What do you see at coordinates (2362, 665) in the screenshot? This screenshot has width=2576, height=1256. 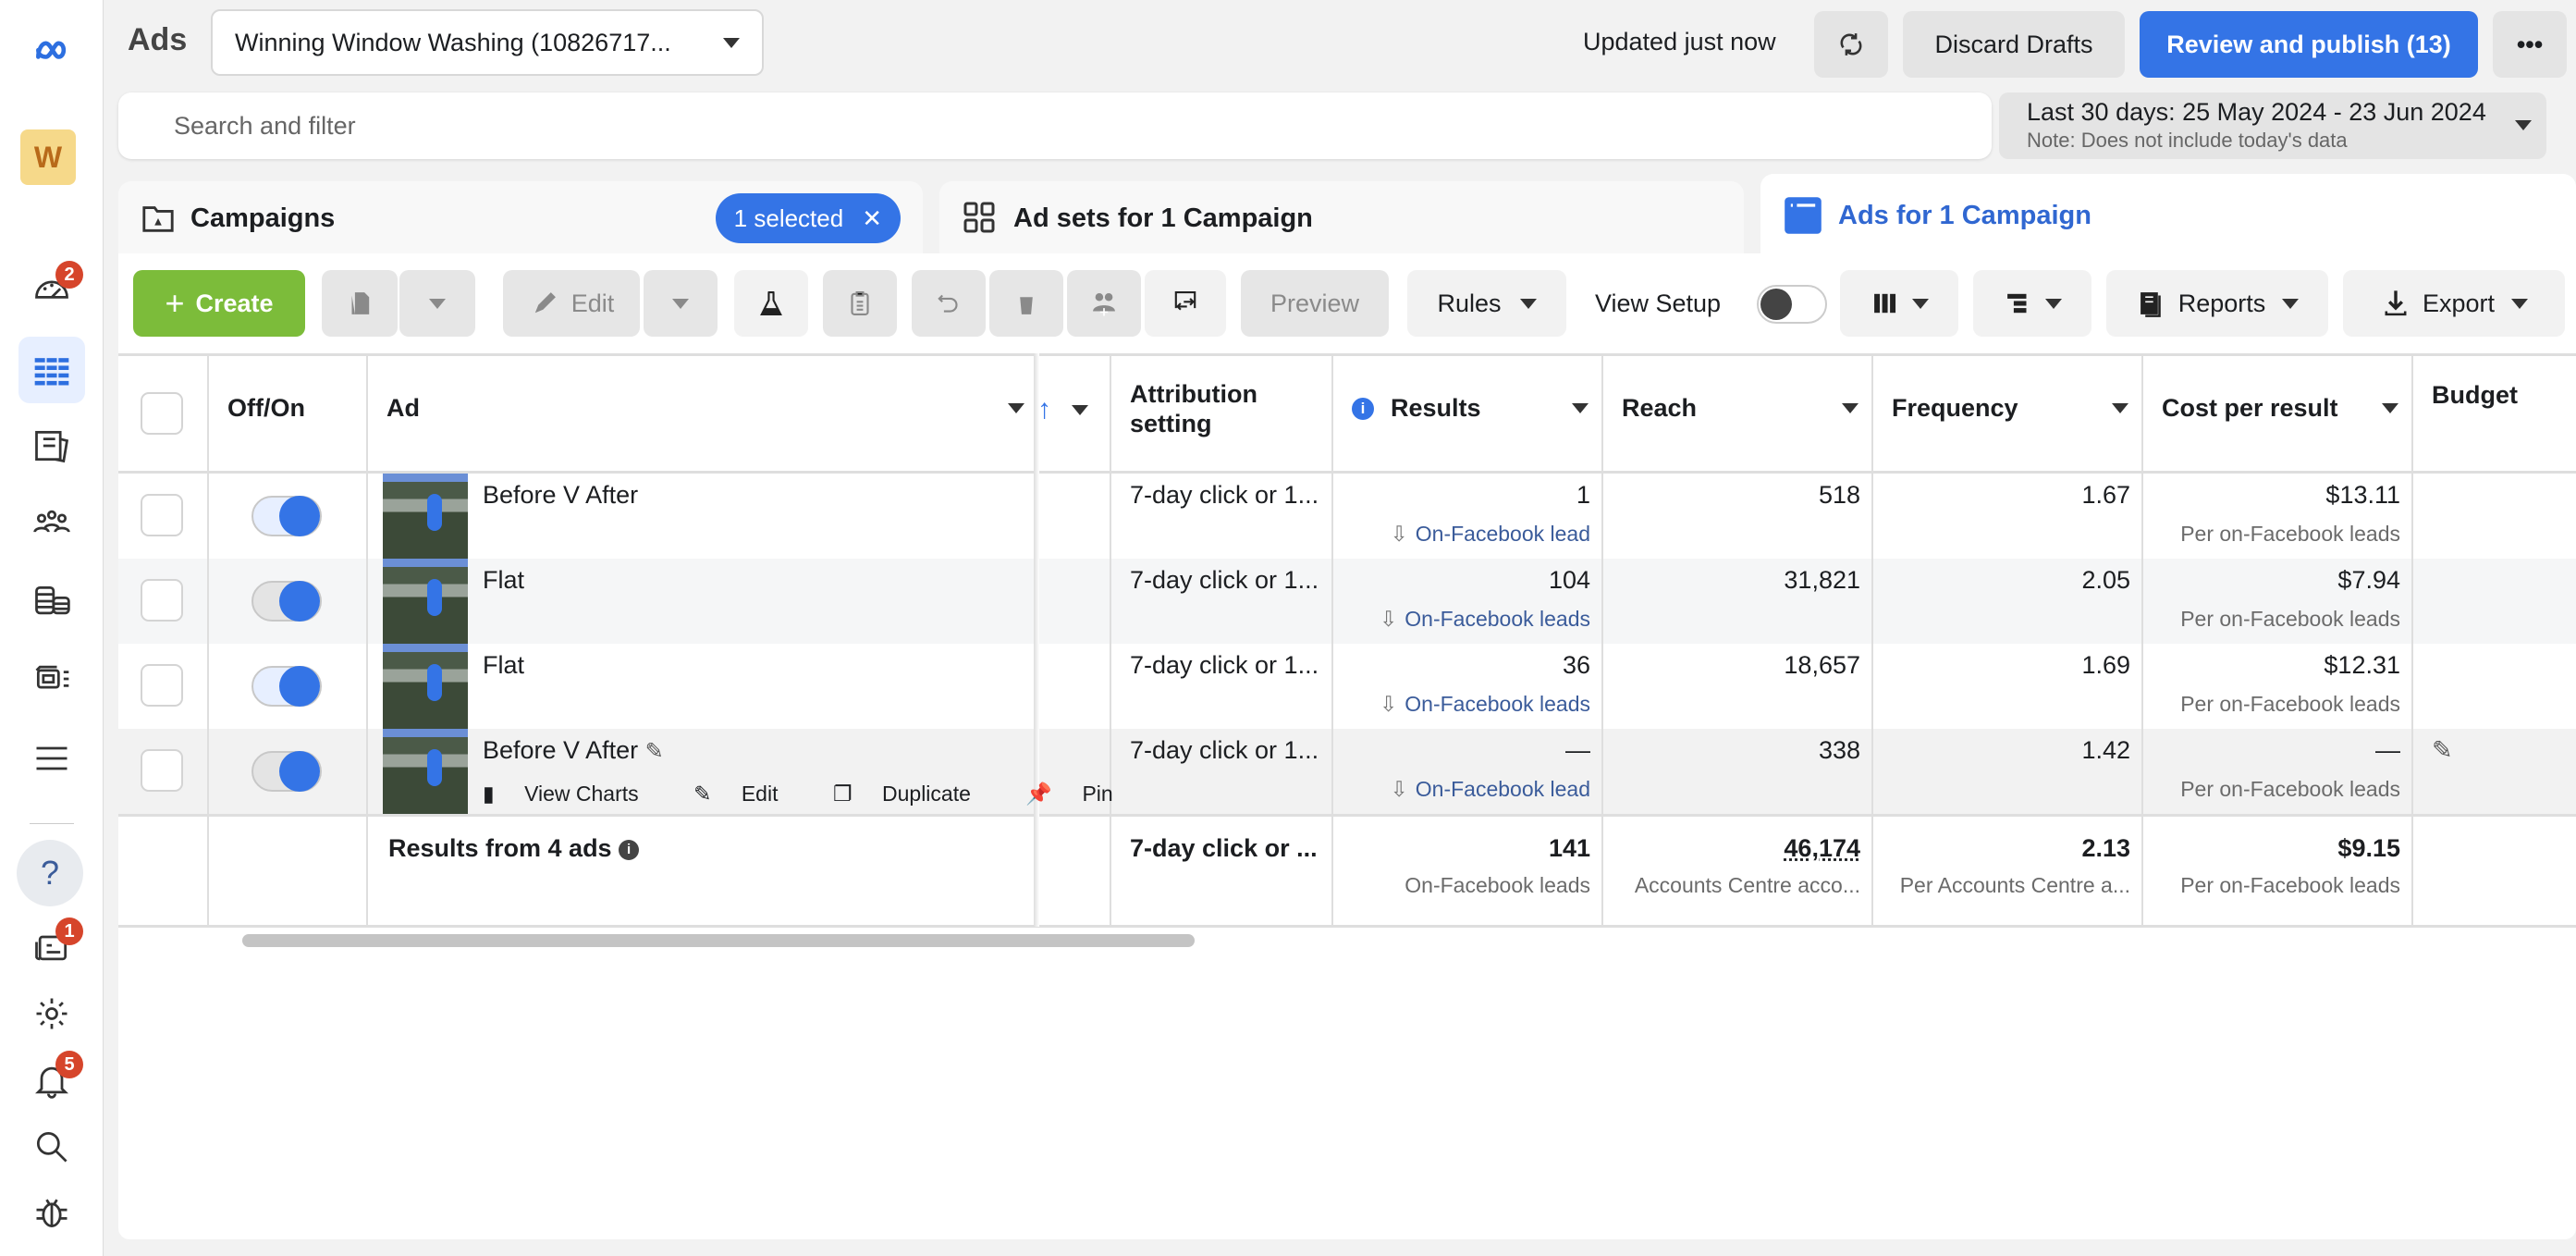 I see `cost-cell: $12.31` at bounding box center [2362, 665].